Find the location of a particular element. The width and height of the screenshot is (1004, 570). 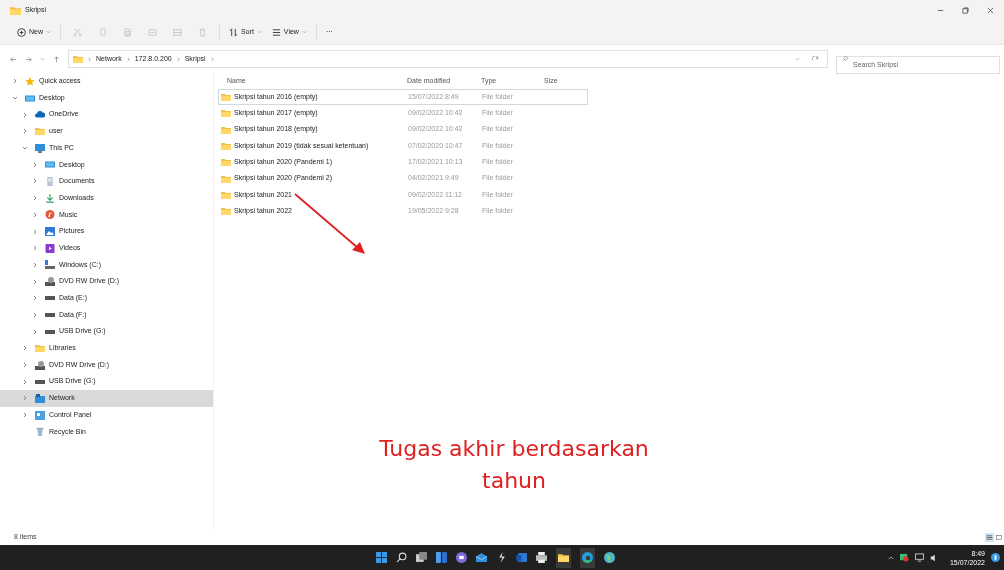

rename-icon is located at coordinates (152, 32).